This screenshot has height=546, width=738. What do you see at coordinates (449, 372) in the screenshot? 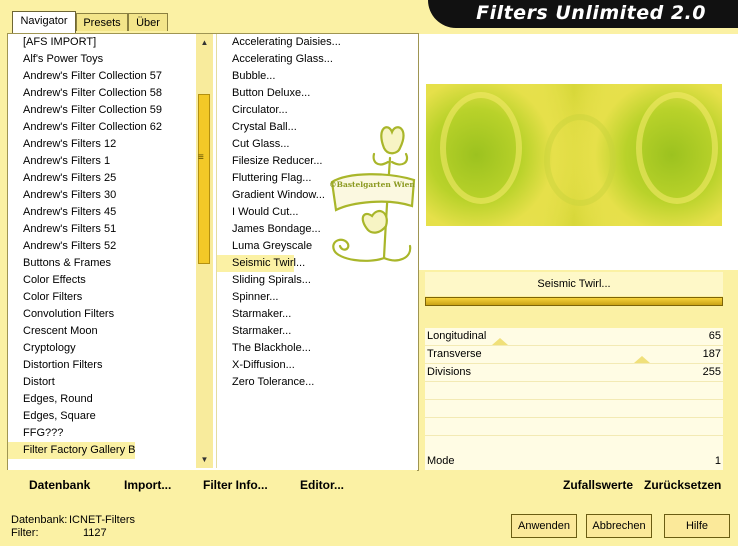
I see `param-label: Divisions` at bounding box center [449, 372].